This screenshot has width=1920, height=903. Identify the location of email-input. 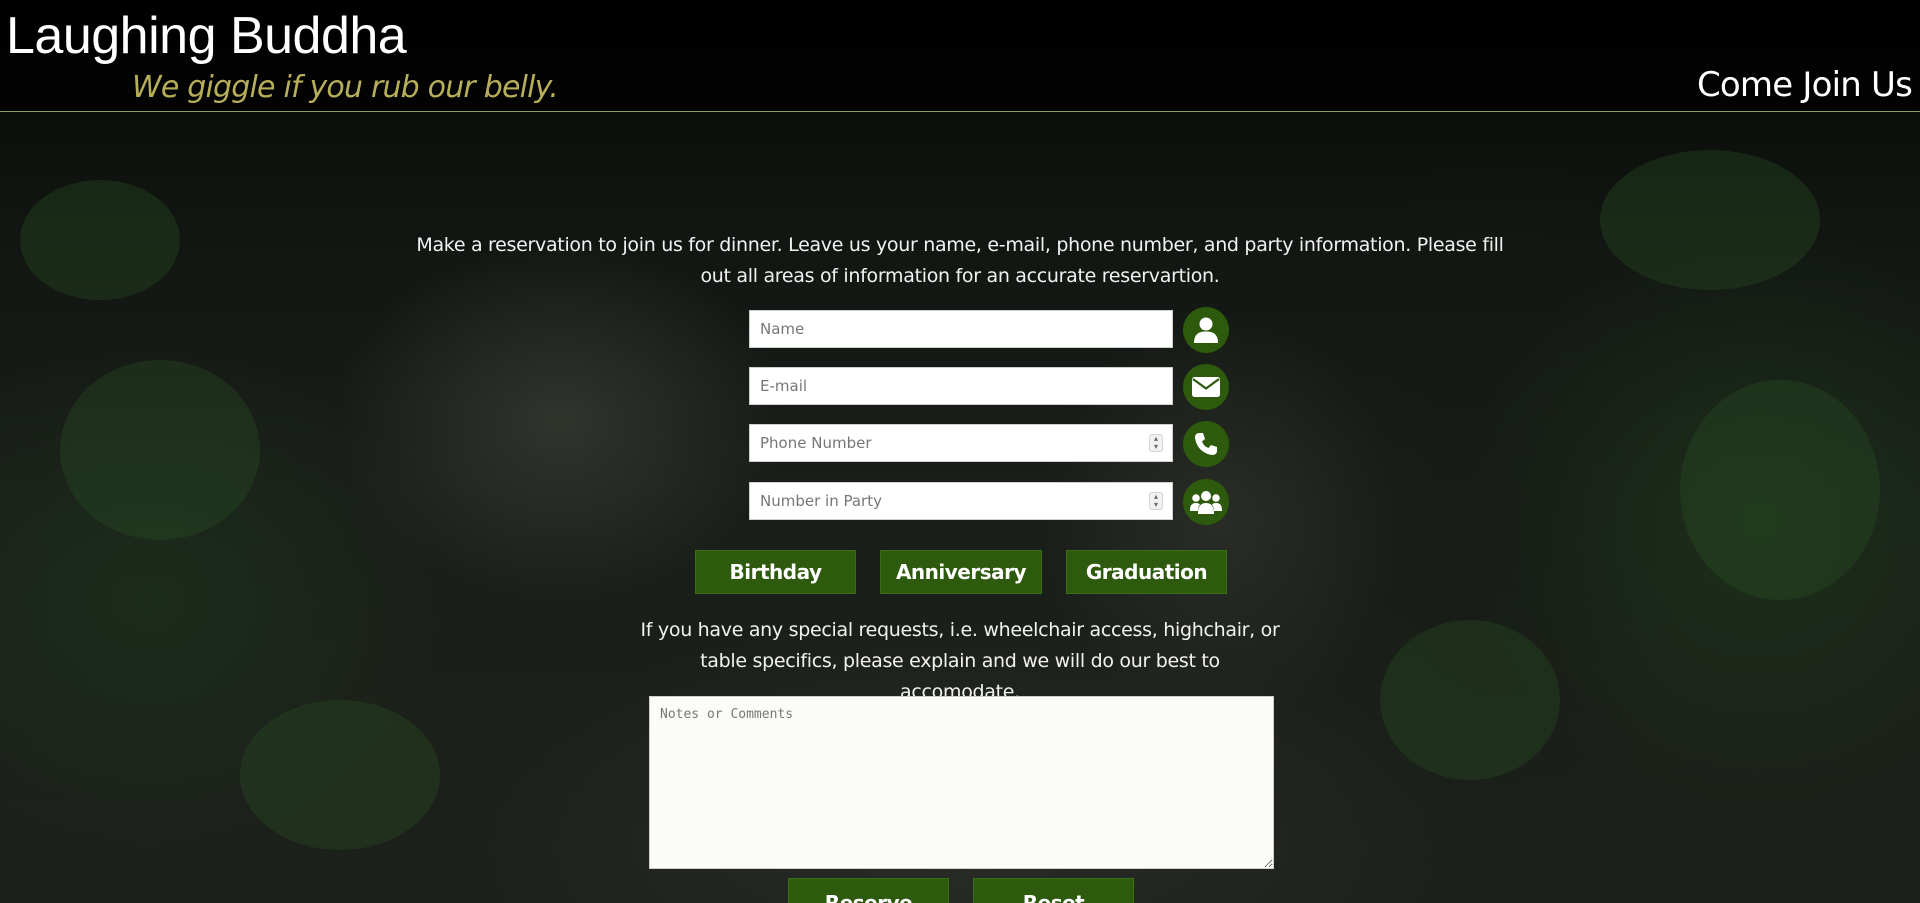
(961, 386).